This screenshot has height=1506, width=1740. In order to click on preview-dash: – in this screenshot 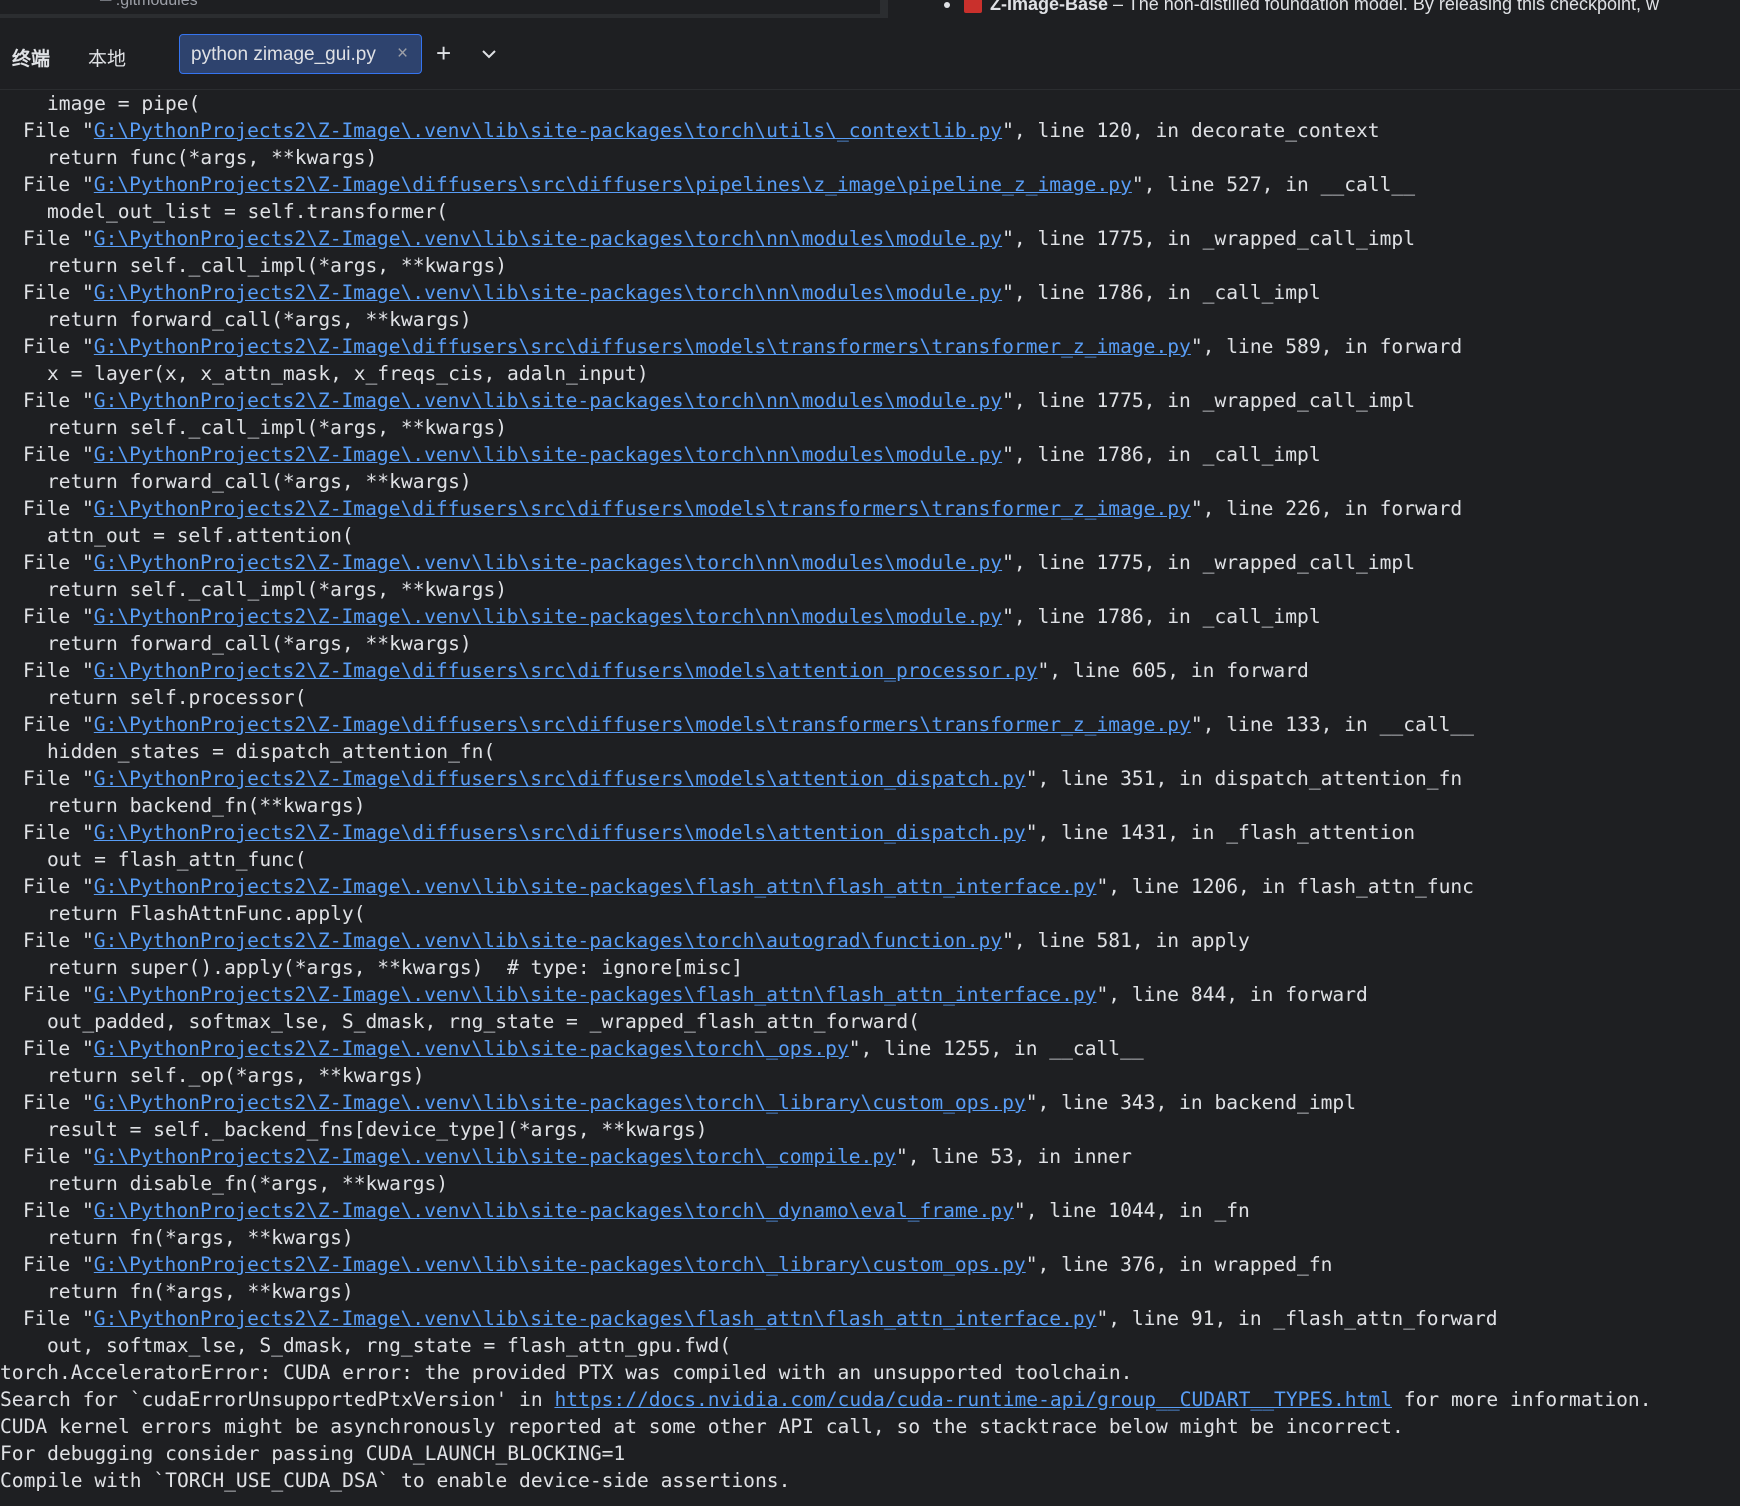, I will do `click(1118, 7)`.